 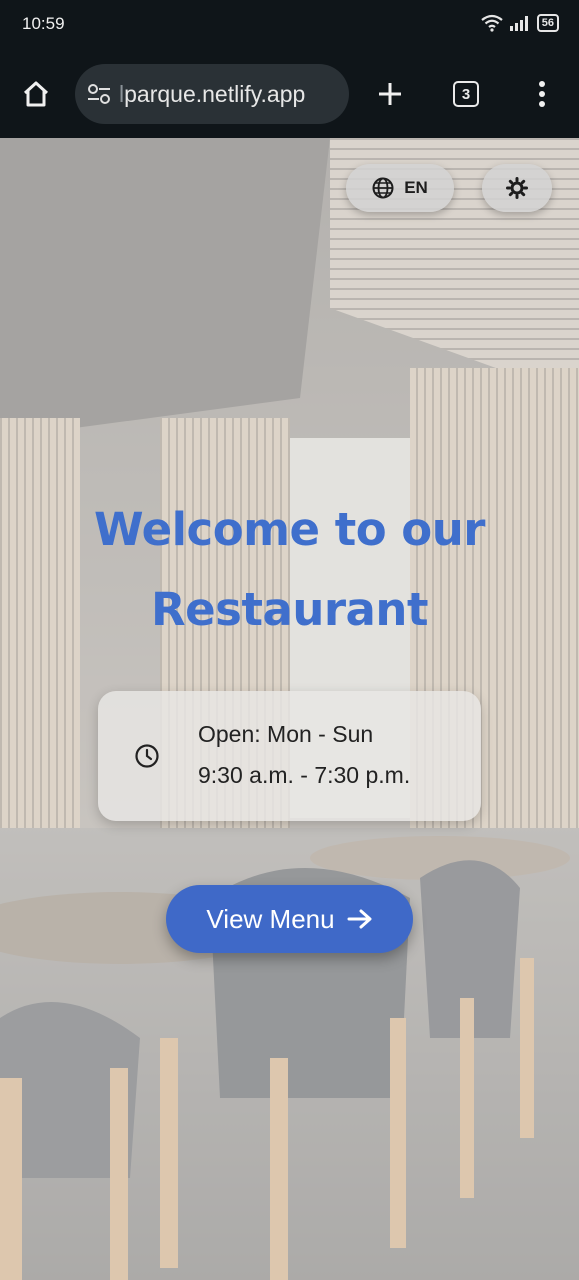 I want to click on opening-times: 9:30 a.m. - 7:30 p.m., so click(x=304, y=775).